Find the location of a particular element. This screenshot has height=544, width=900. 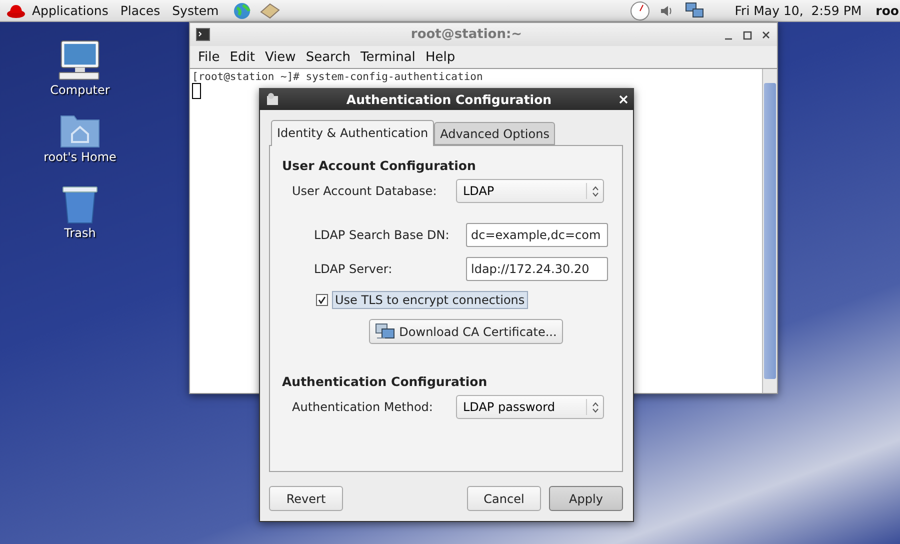

tab: Identity & Authentication is located at coordinates (352, 133).